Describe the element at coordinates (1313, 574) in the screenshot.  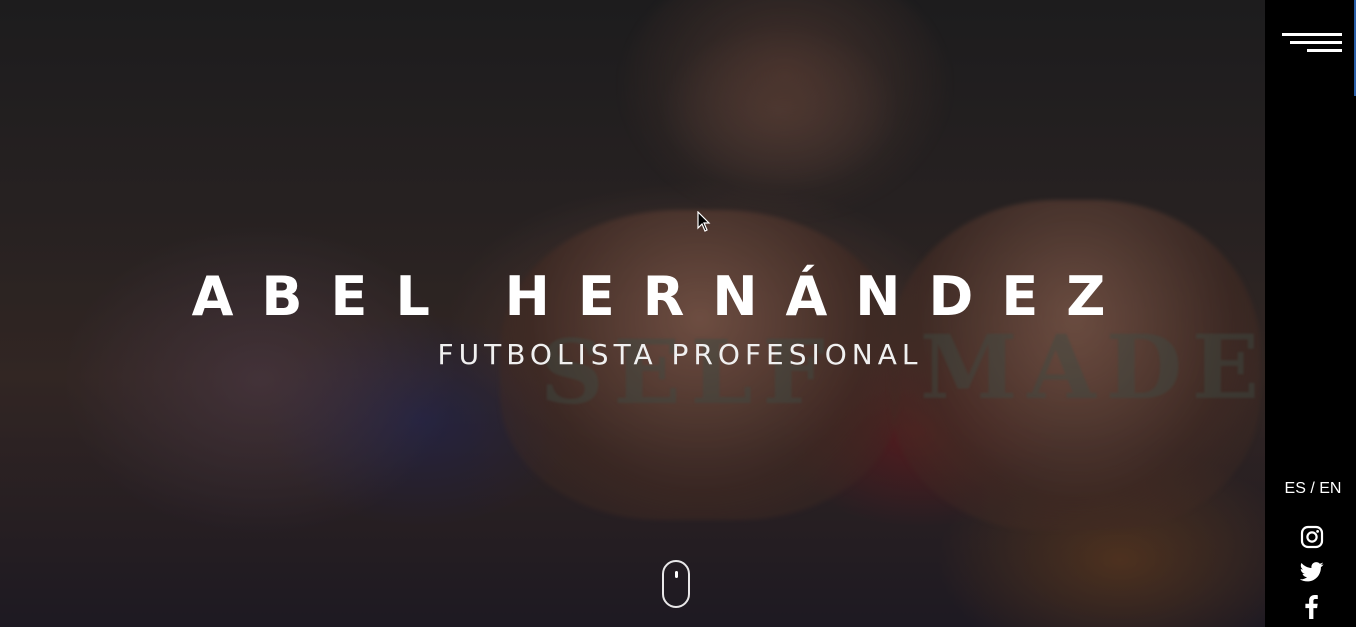
I see `twitter-icon` at that location.